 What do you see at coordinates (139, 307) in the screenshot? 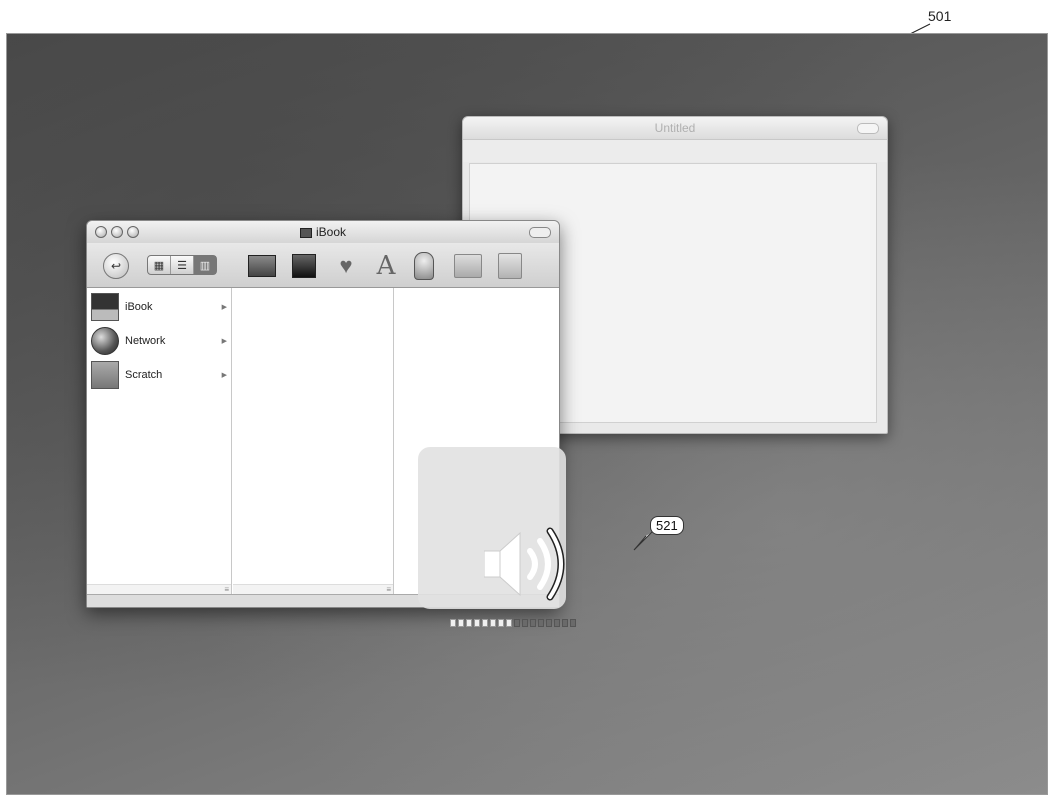
I see `sidebar-item-label: iBook` at bounding box center [139, 307].